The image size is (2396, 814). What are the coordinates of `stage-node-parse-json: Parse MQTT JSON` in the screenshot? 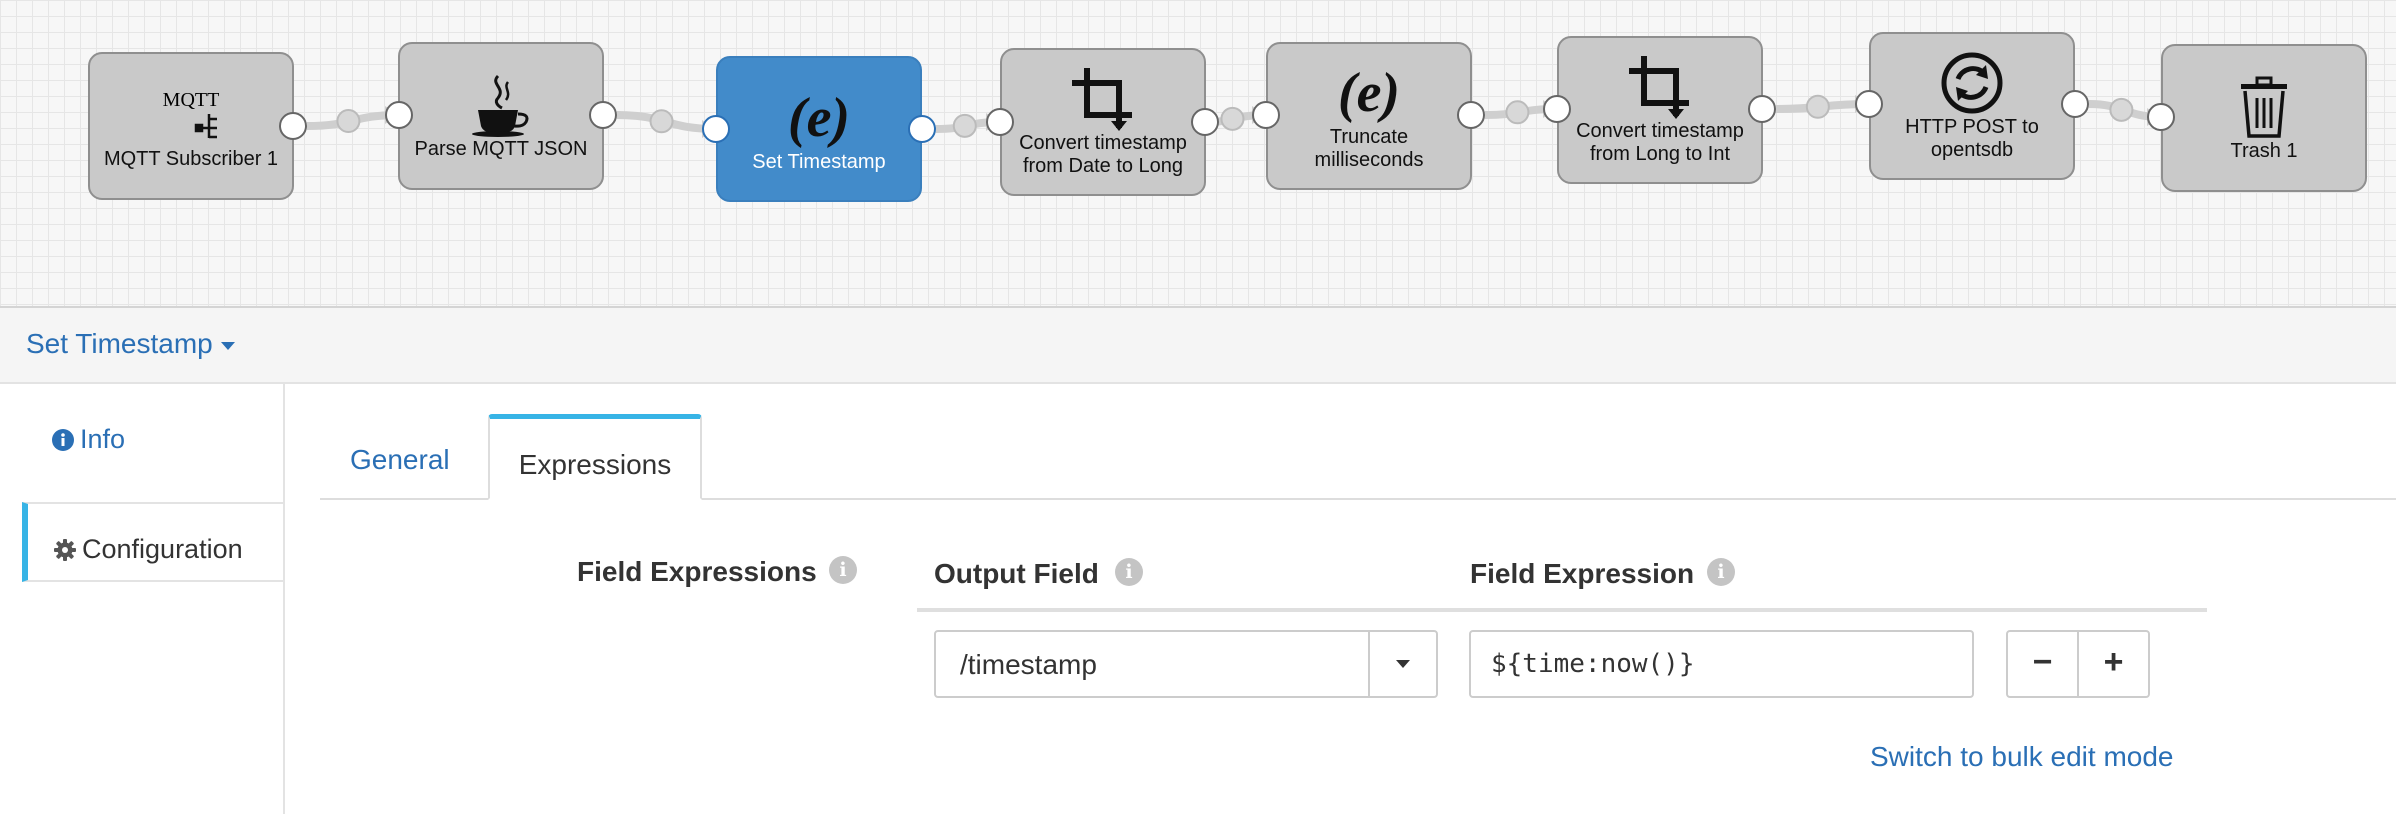 It's located at (501, 116).